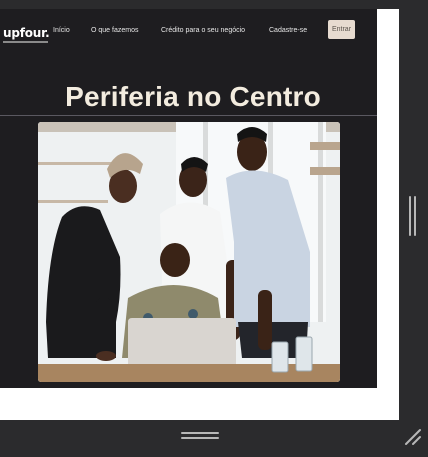  Describe the element at coordinates (413, 216) in the screenshot. I see `vertical-drag-handle-icon` at that location.